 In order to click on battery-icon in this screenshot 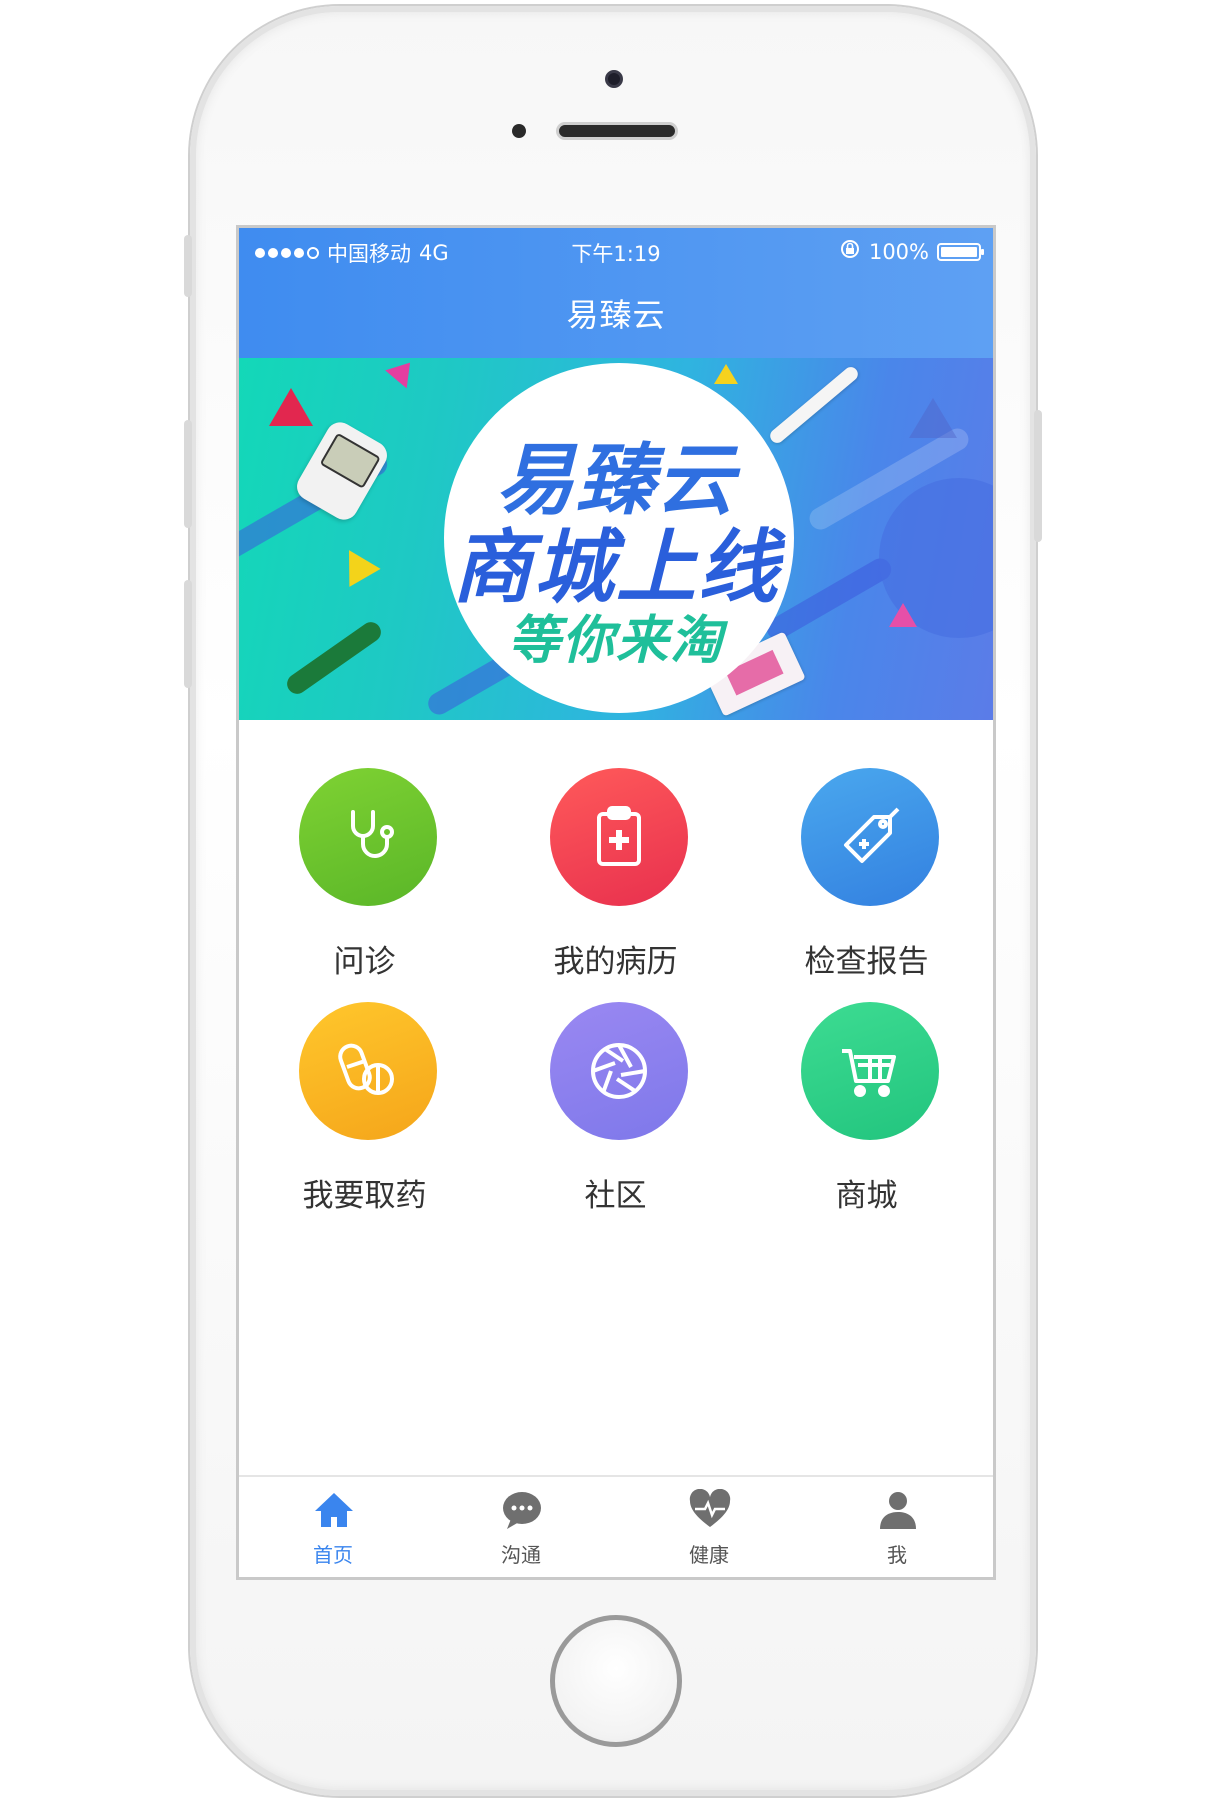, I will do `click(960, 251)`.